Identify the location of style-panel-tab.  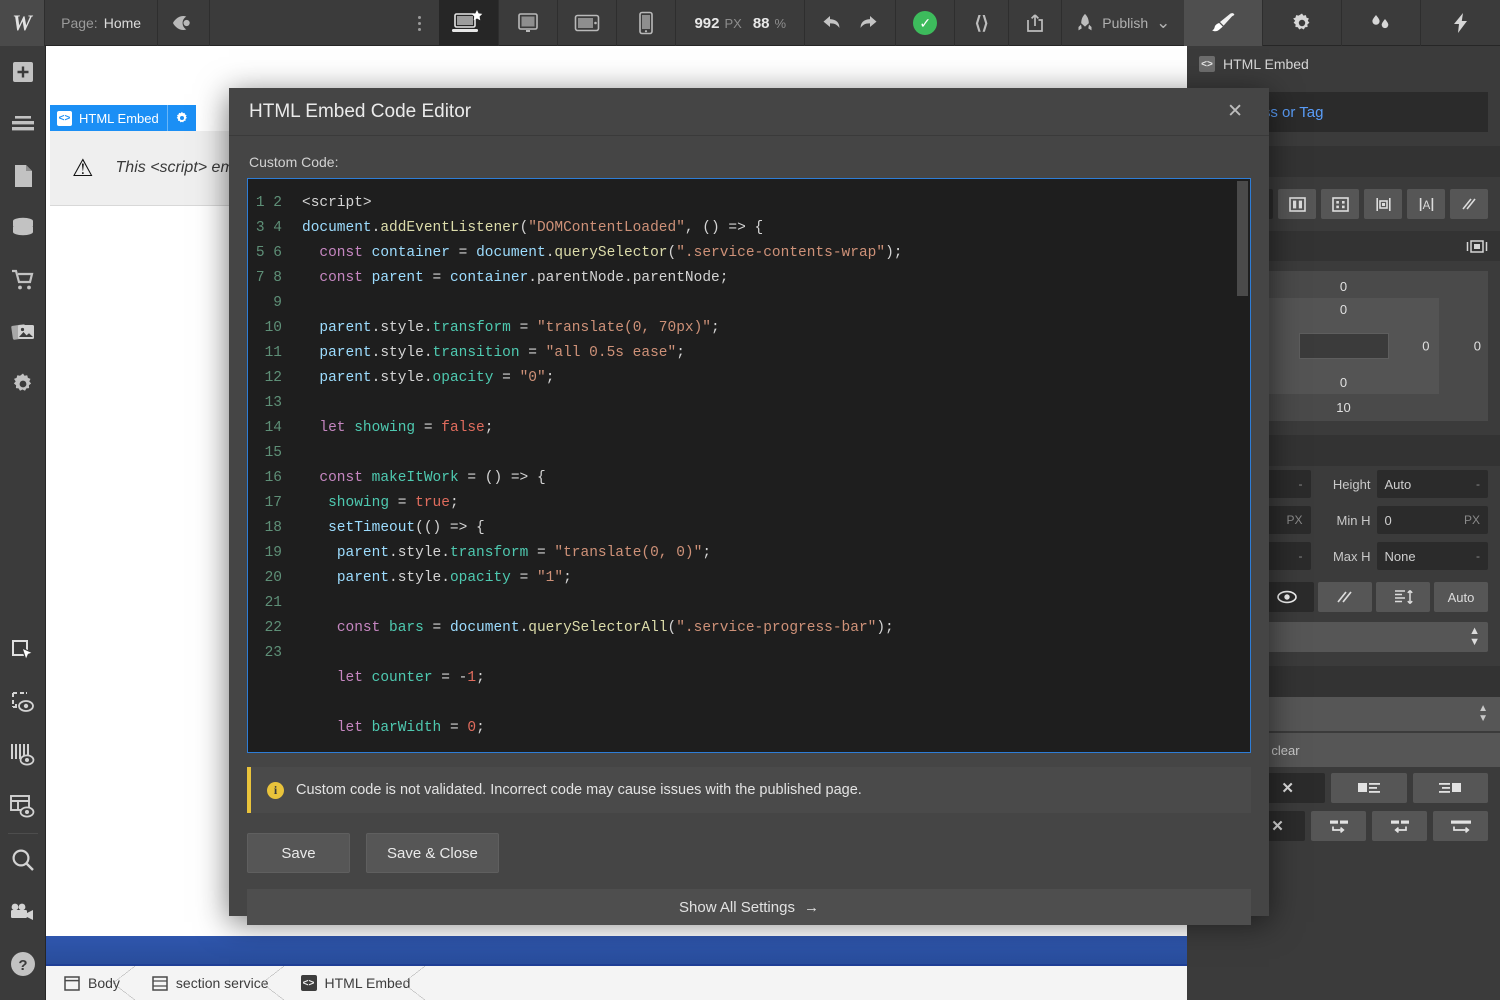
(1224, 23).